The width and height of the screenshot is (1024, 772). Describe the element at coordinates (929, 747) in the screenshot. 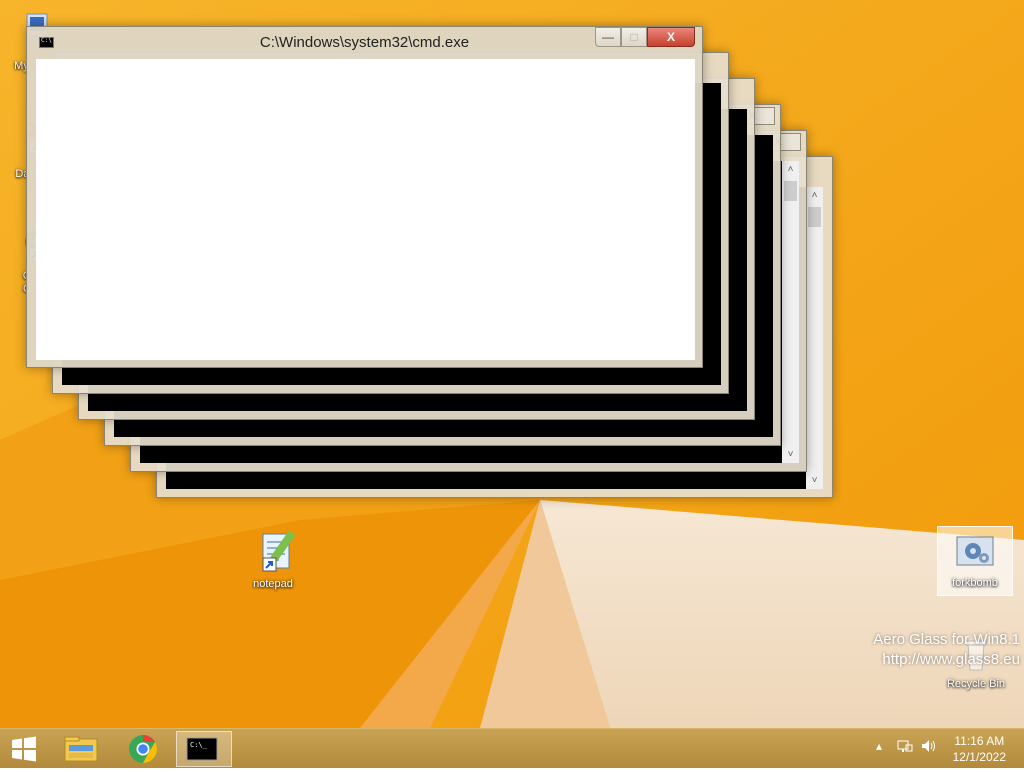

I see `volume-icon` at that location.